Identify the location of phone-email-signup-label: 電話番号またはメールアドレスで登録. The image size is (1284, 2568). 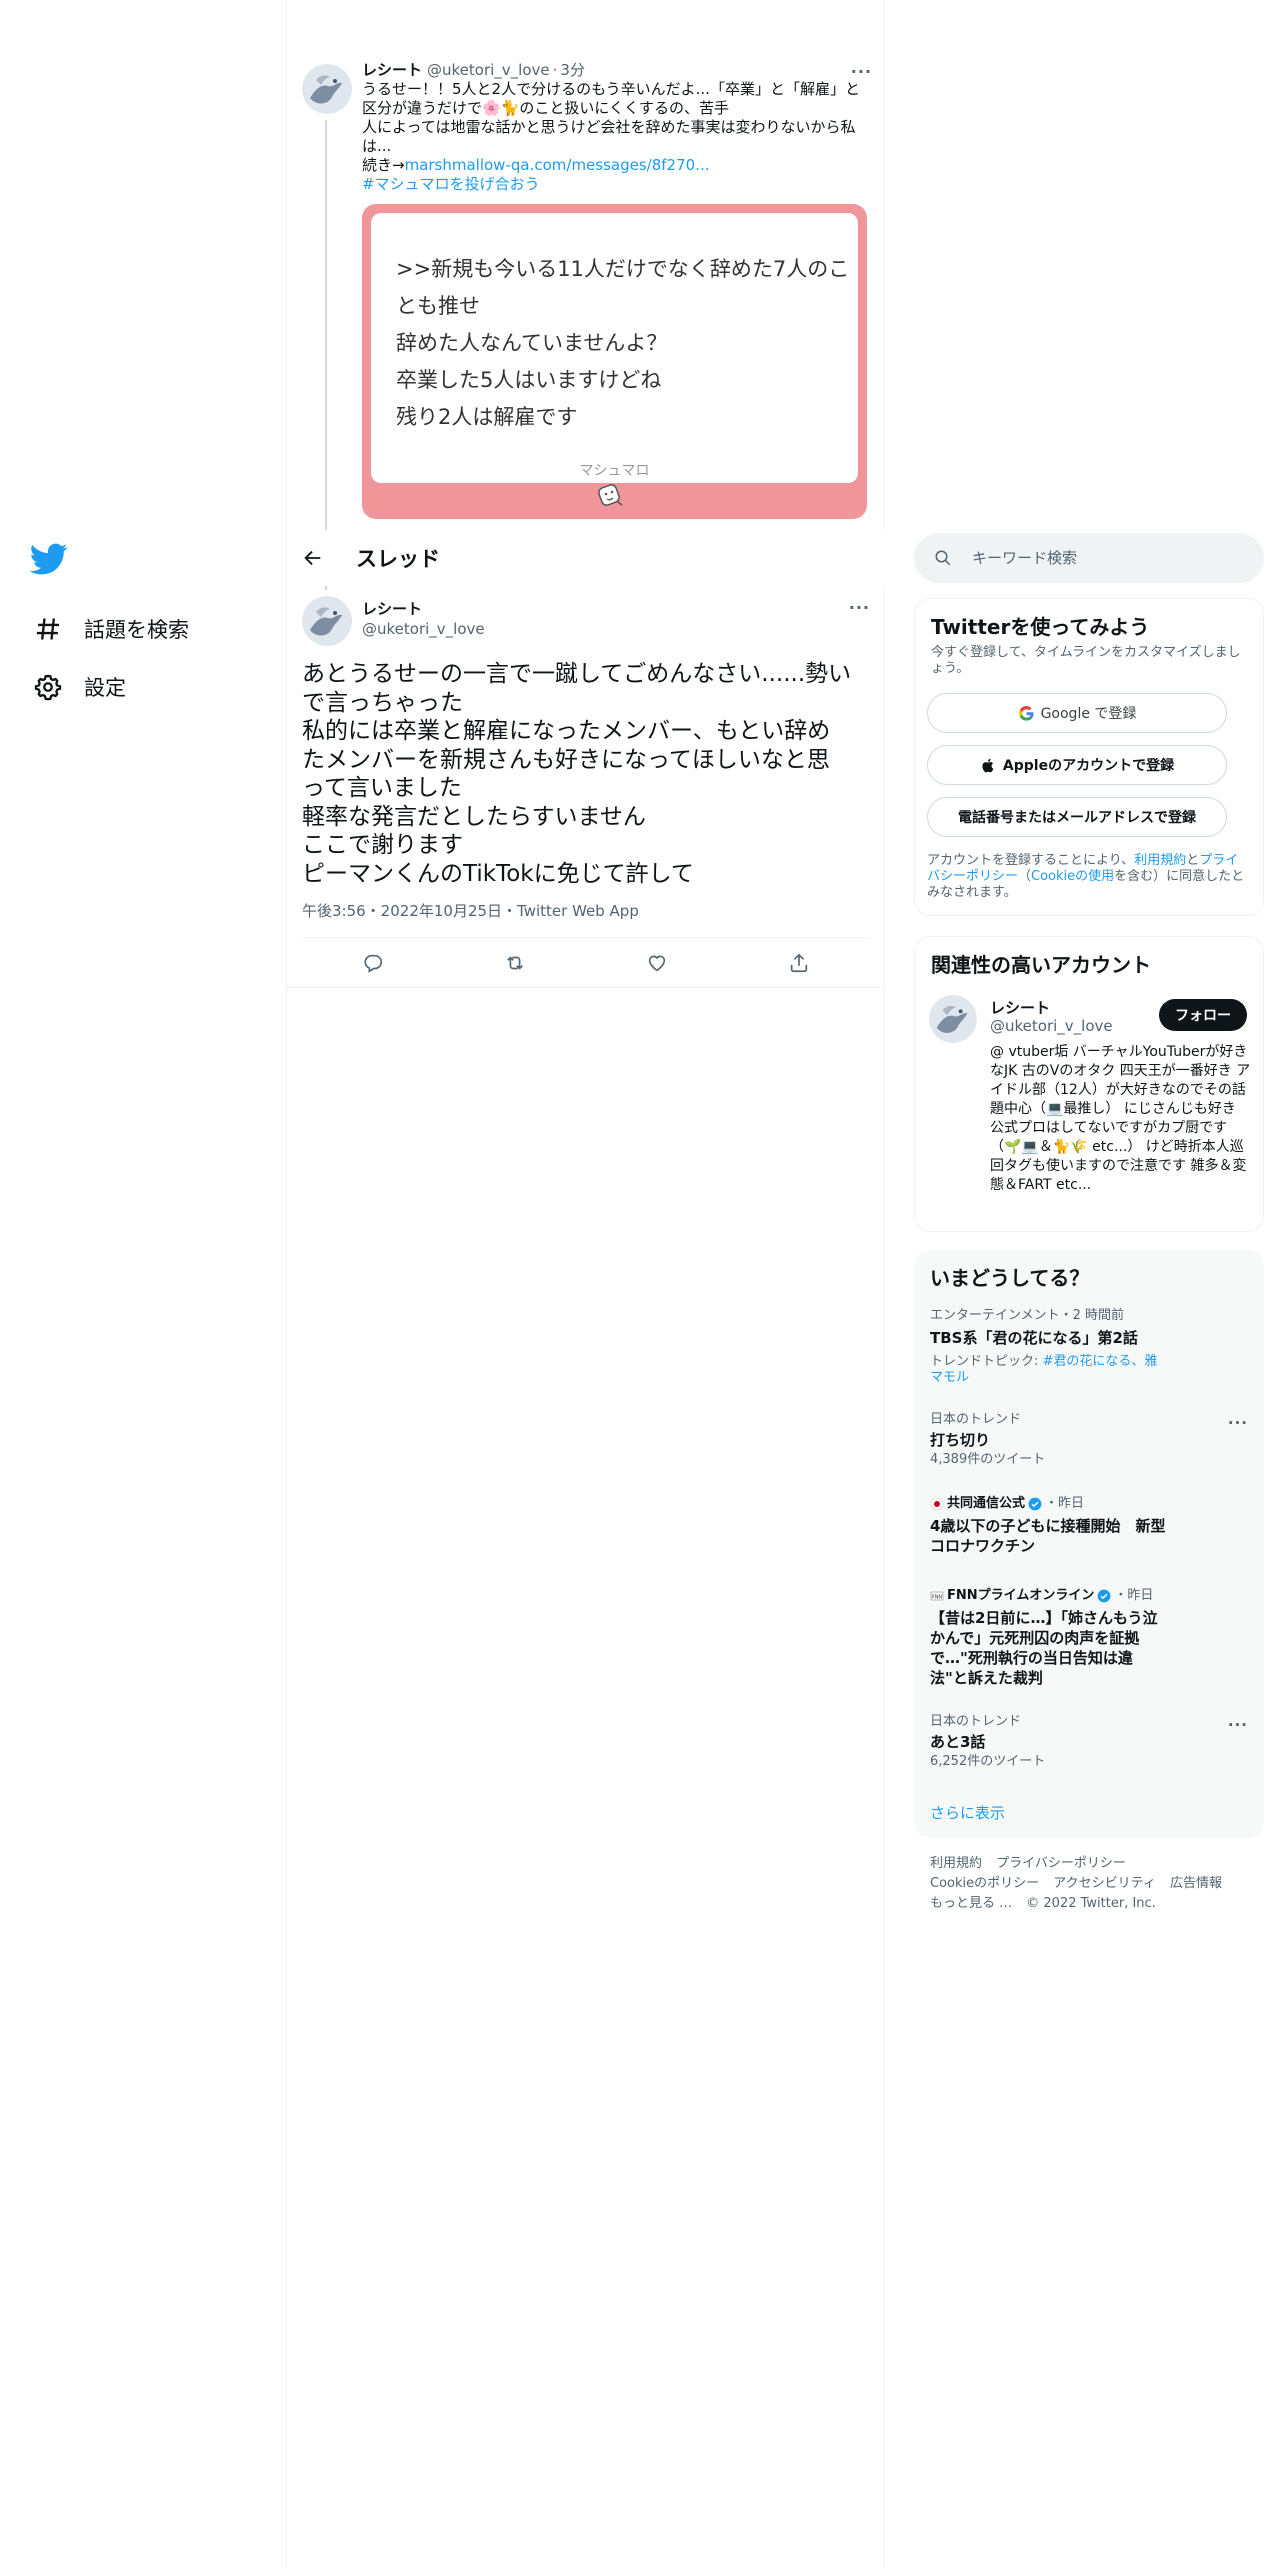
(1077, 818).